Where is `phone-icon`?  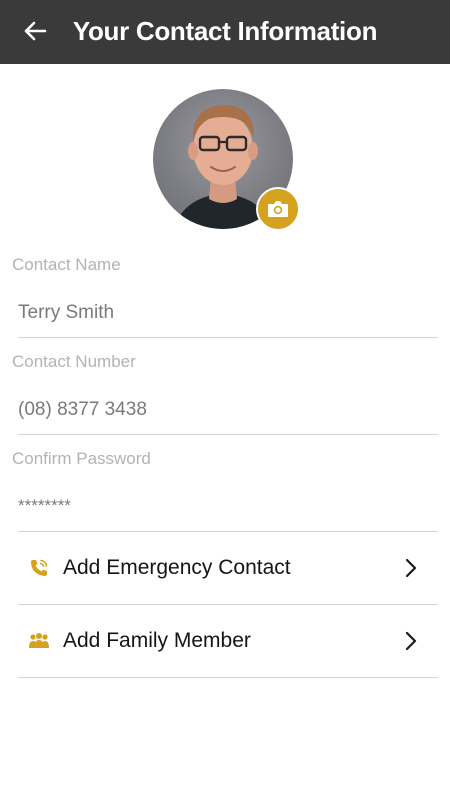 phone-icon is located at coordinates (39, 568).